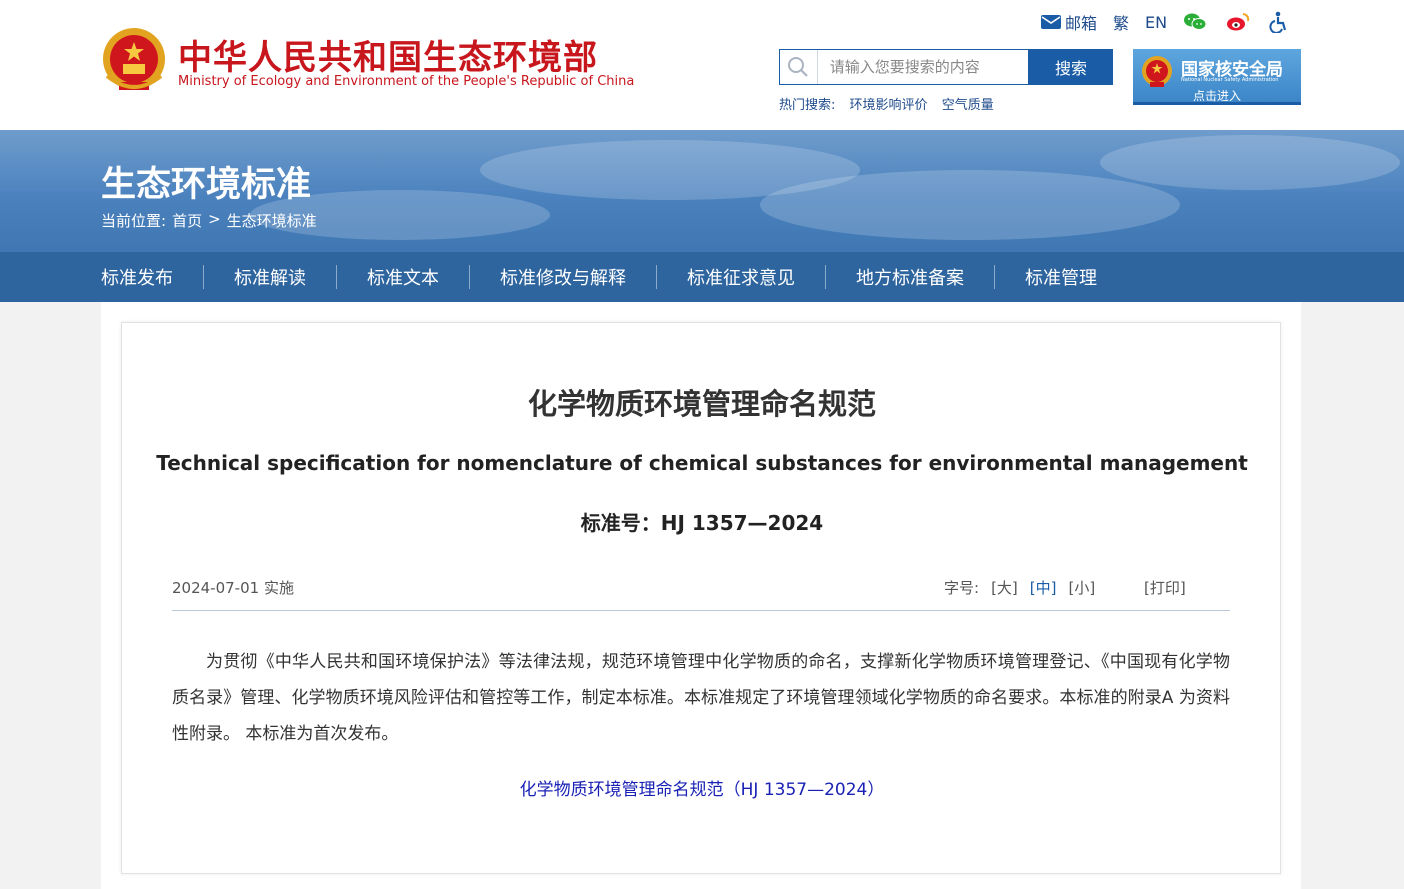  I want to click on english-link: EN, so click(1156, 22).